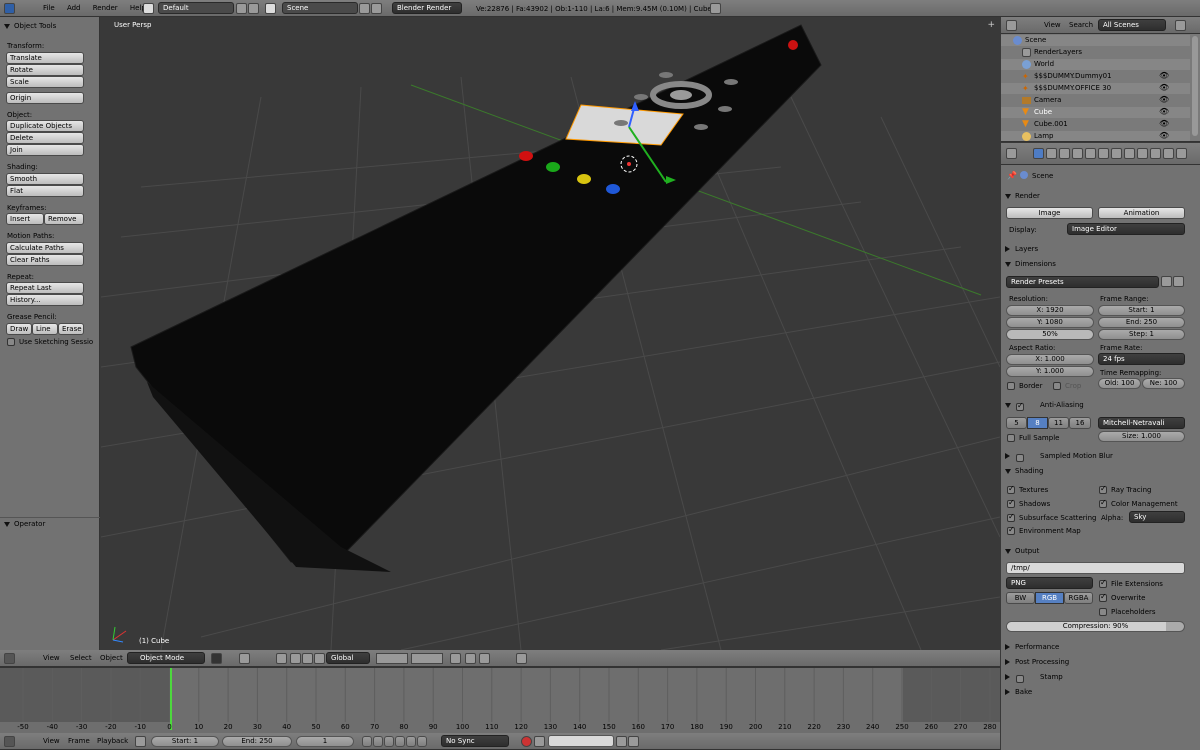 This screenshot has width=1200, height=750. What do you see at coordinates (411, 741) in the screenshot?
I see `jump-next-key-button` at bounding box center [411, 741].